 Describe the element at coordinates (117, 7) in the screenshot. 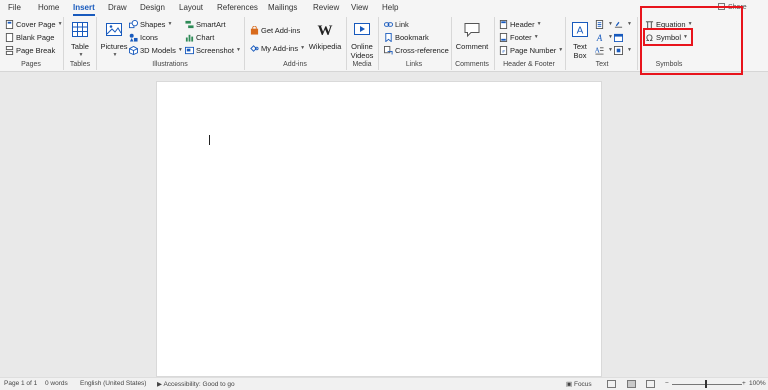

I see `tab-draw: Draw` at that location.